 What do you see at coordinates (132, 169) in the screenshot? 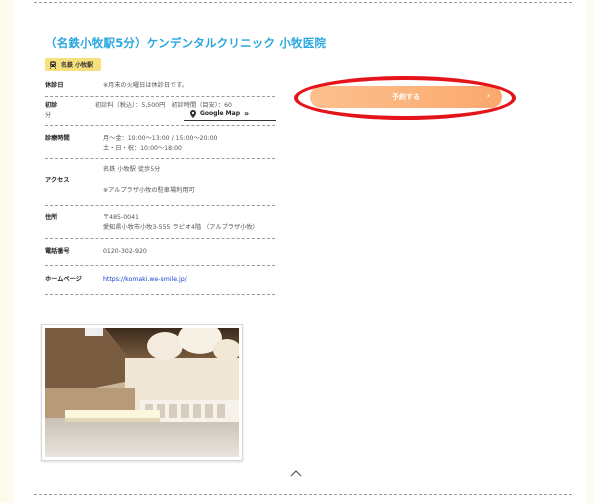
I see `info-value: 名鉄 小牧駅 徒歩5分` at bounding box center [132, 169].